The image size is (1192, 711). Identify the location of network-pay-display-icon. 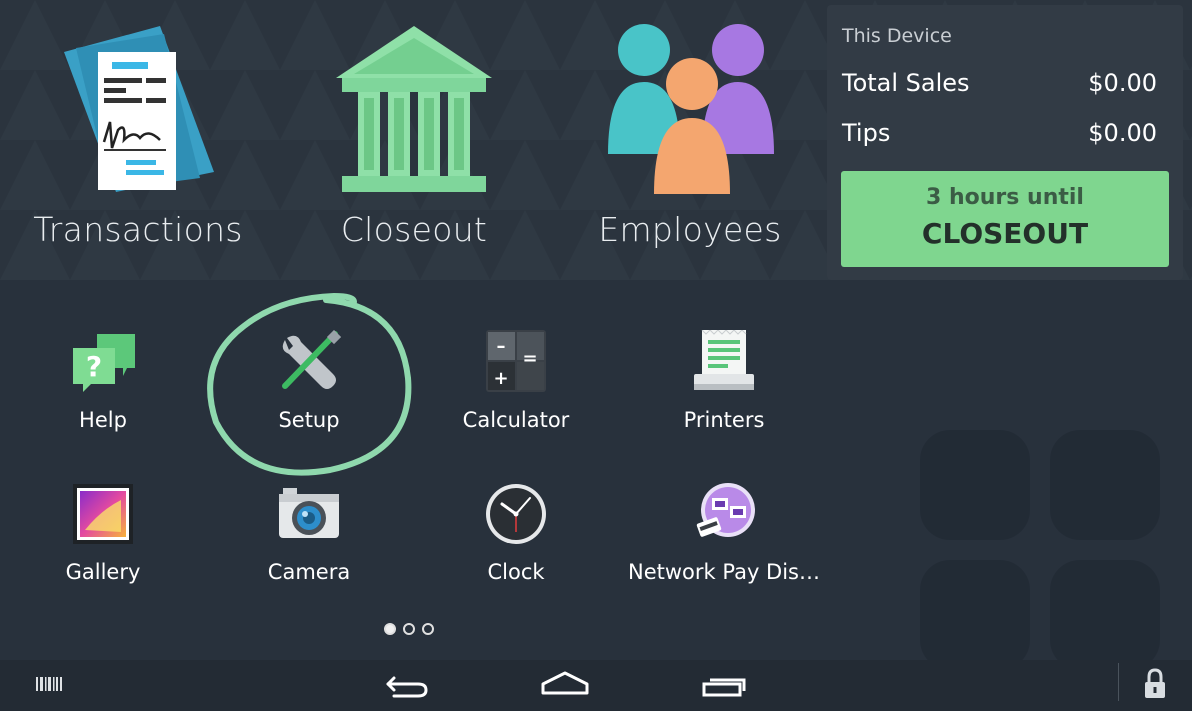
(725, 510).